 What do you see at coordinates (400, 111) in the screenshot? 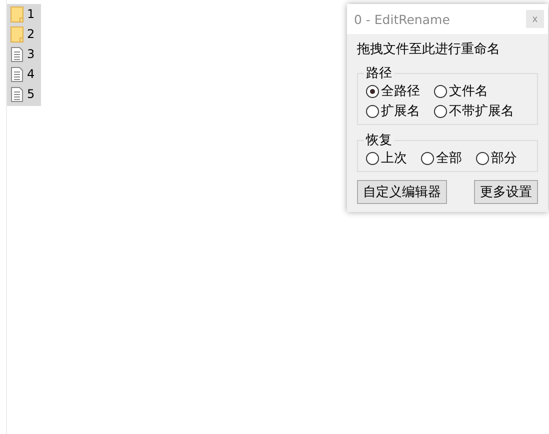
I see `radio-label: 扩展名` at bounding box center [400, 111].